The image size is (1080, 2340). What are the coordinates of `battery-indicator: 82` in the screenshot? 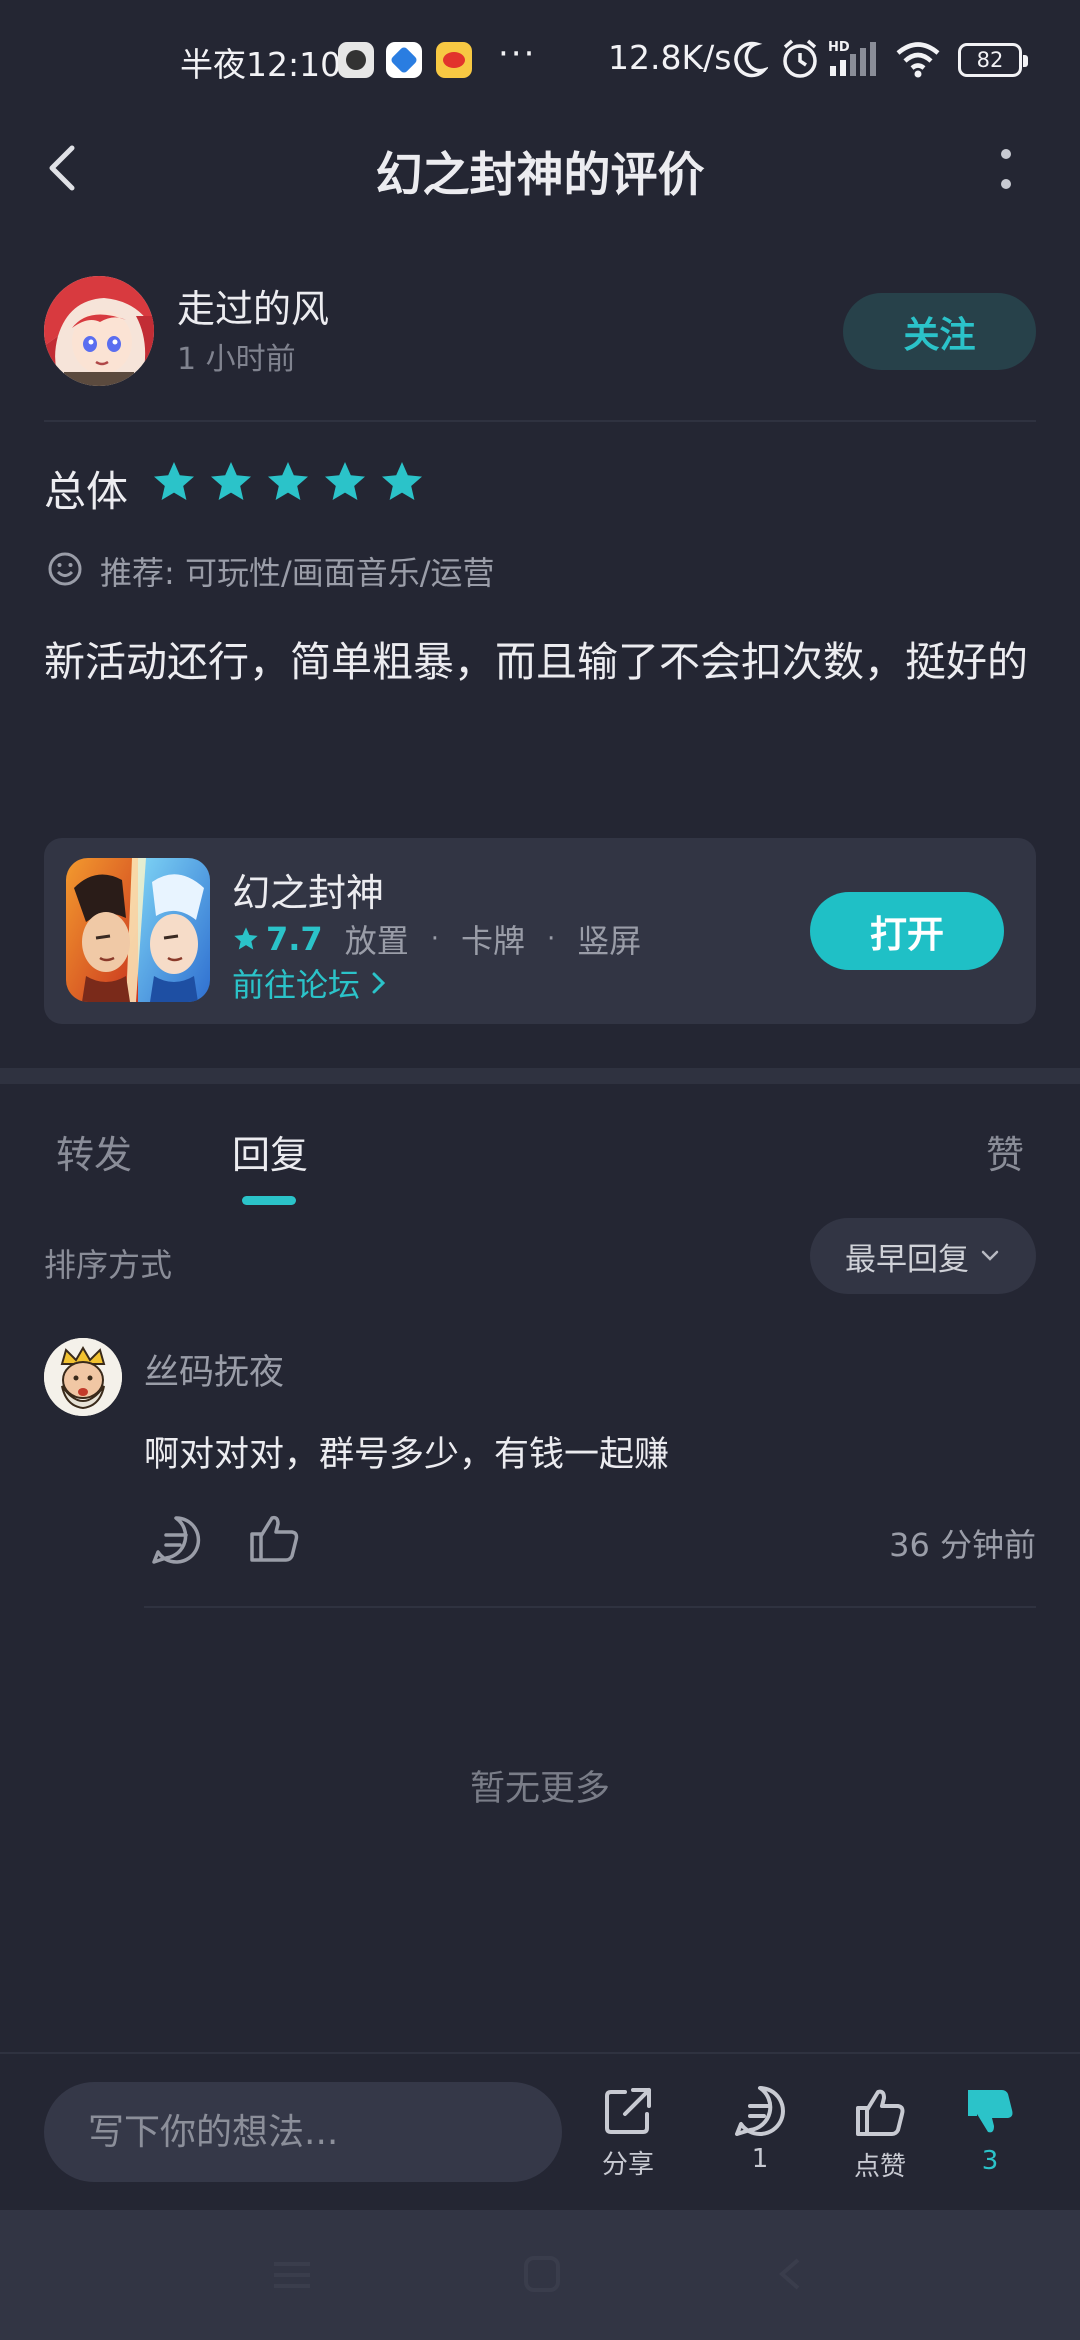 It's located at (993, 60).